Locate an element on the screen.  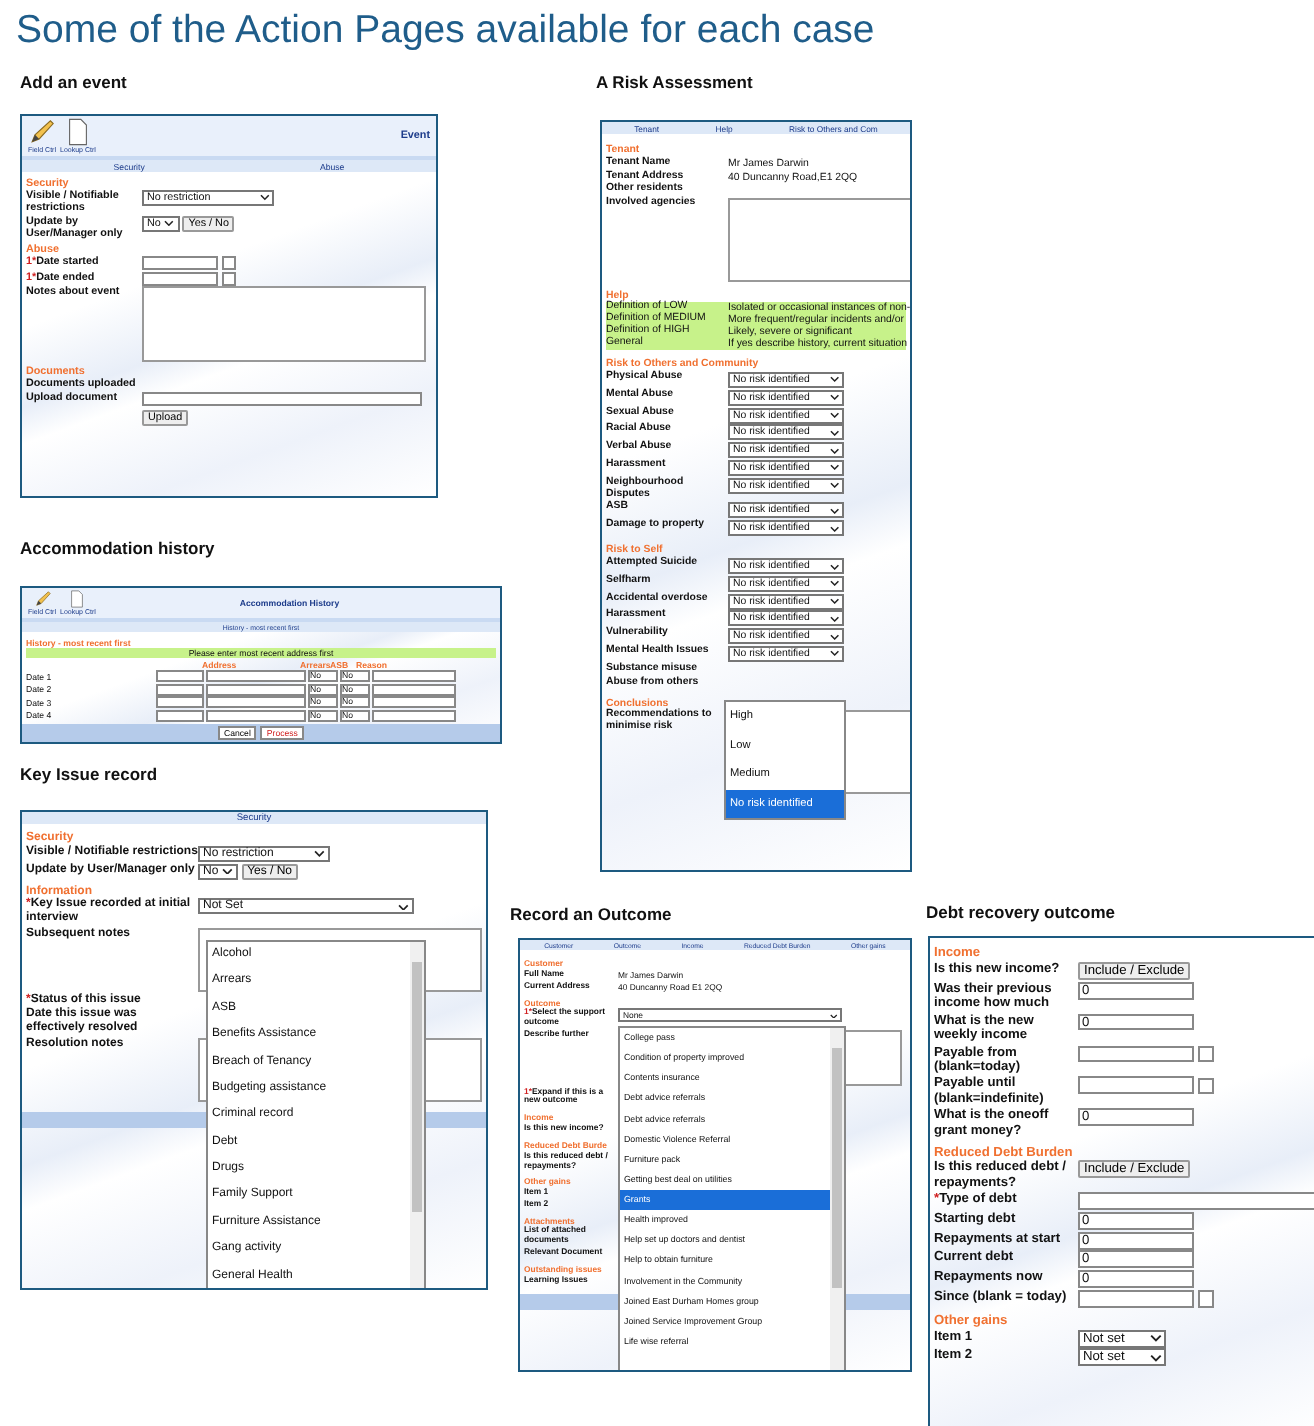
page-title: Some of the Action Pages available for each case is located at coordinates (445, 31).